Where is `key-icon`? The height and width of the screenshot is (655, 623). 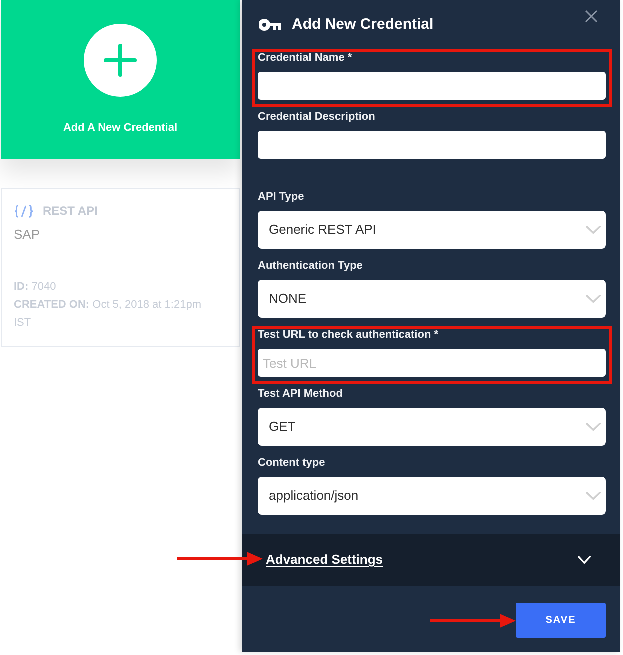 key-icon is located at coordinates (270, 25).